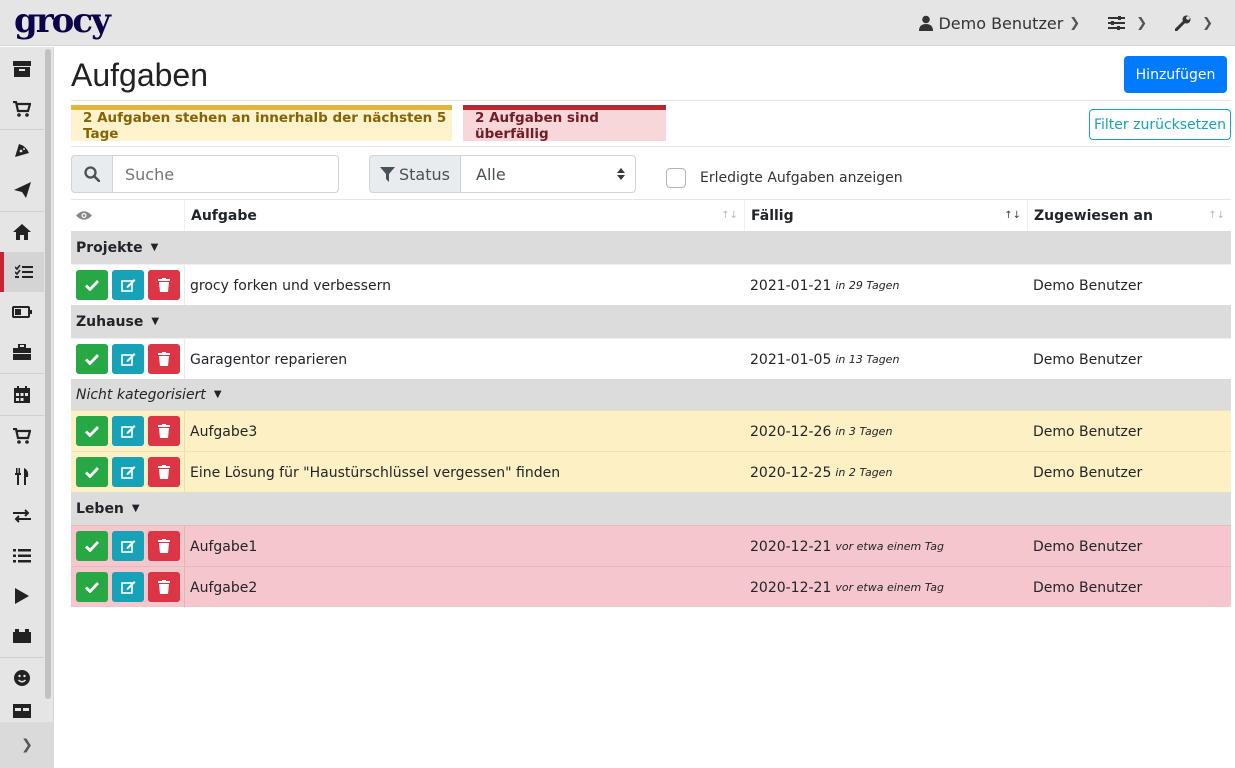  What do you see at coordinates (62, 21) in the screenshot?
I see `app-logo: grocy` at bounding box center [62, 21].